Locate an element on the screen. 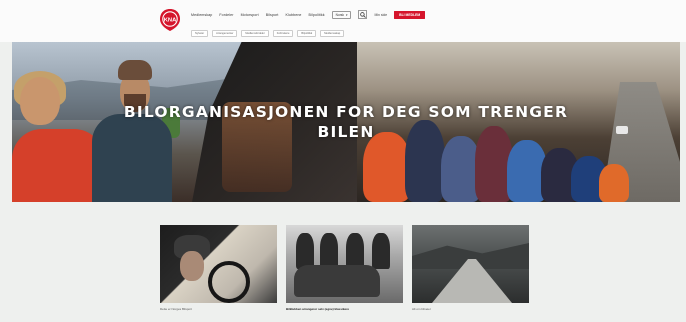  logo-text: KNA is located at coordinates (170, 20).